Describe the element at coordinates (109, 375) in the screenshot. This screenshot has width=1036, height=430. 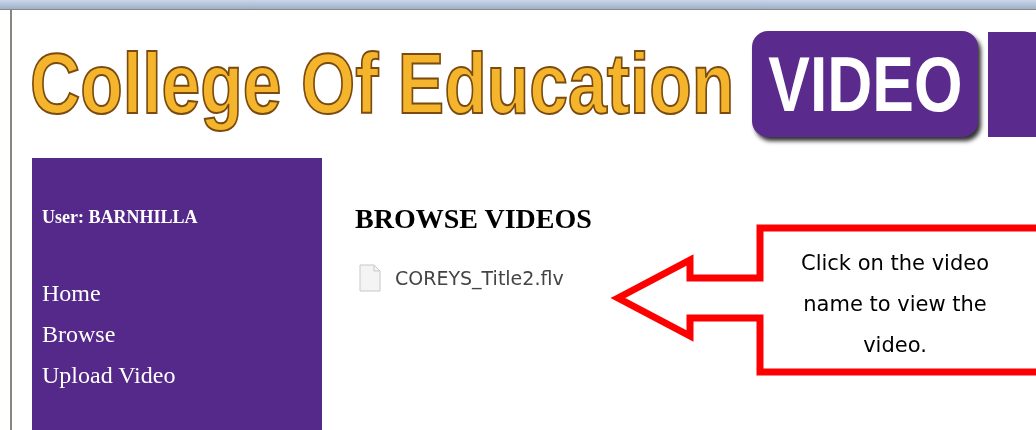
I see `nav-link: Upload Video` at that location.